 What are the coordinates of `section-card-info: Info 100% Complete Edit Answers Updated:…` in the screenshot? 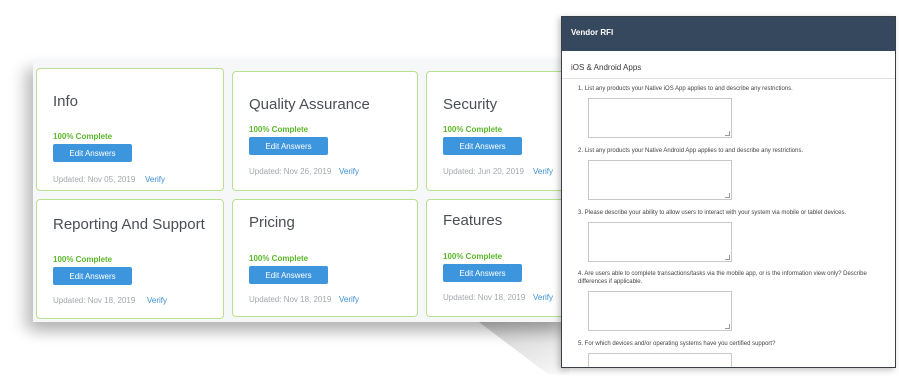 It's located at (130, 129).